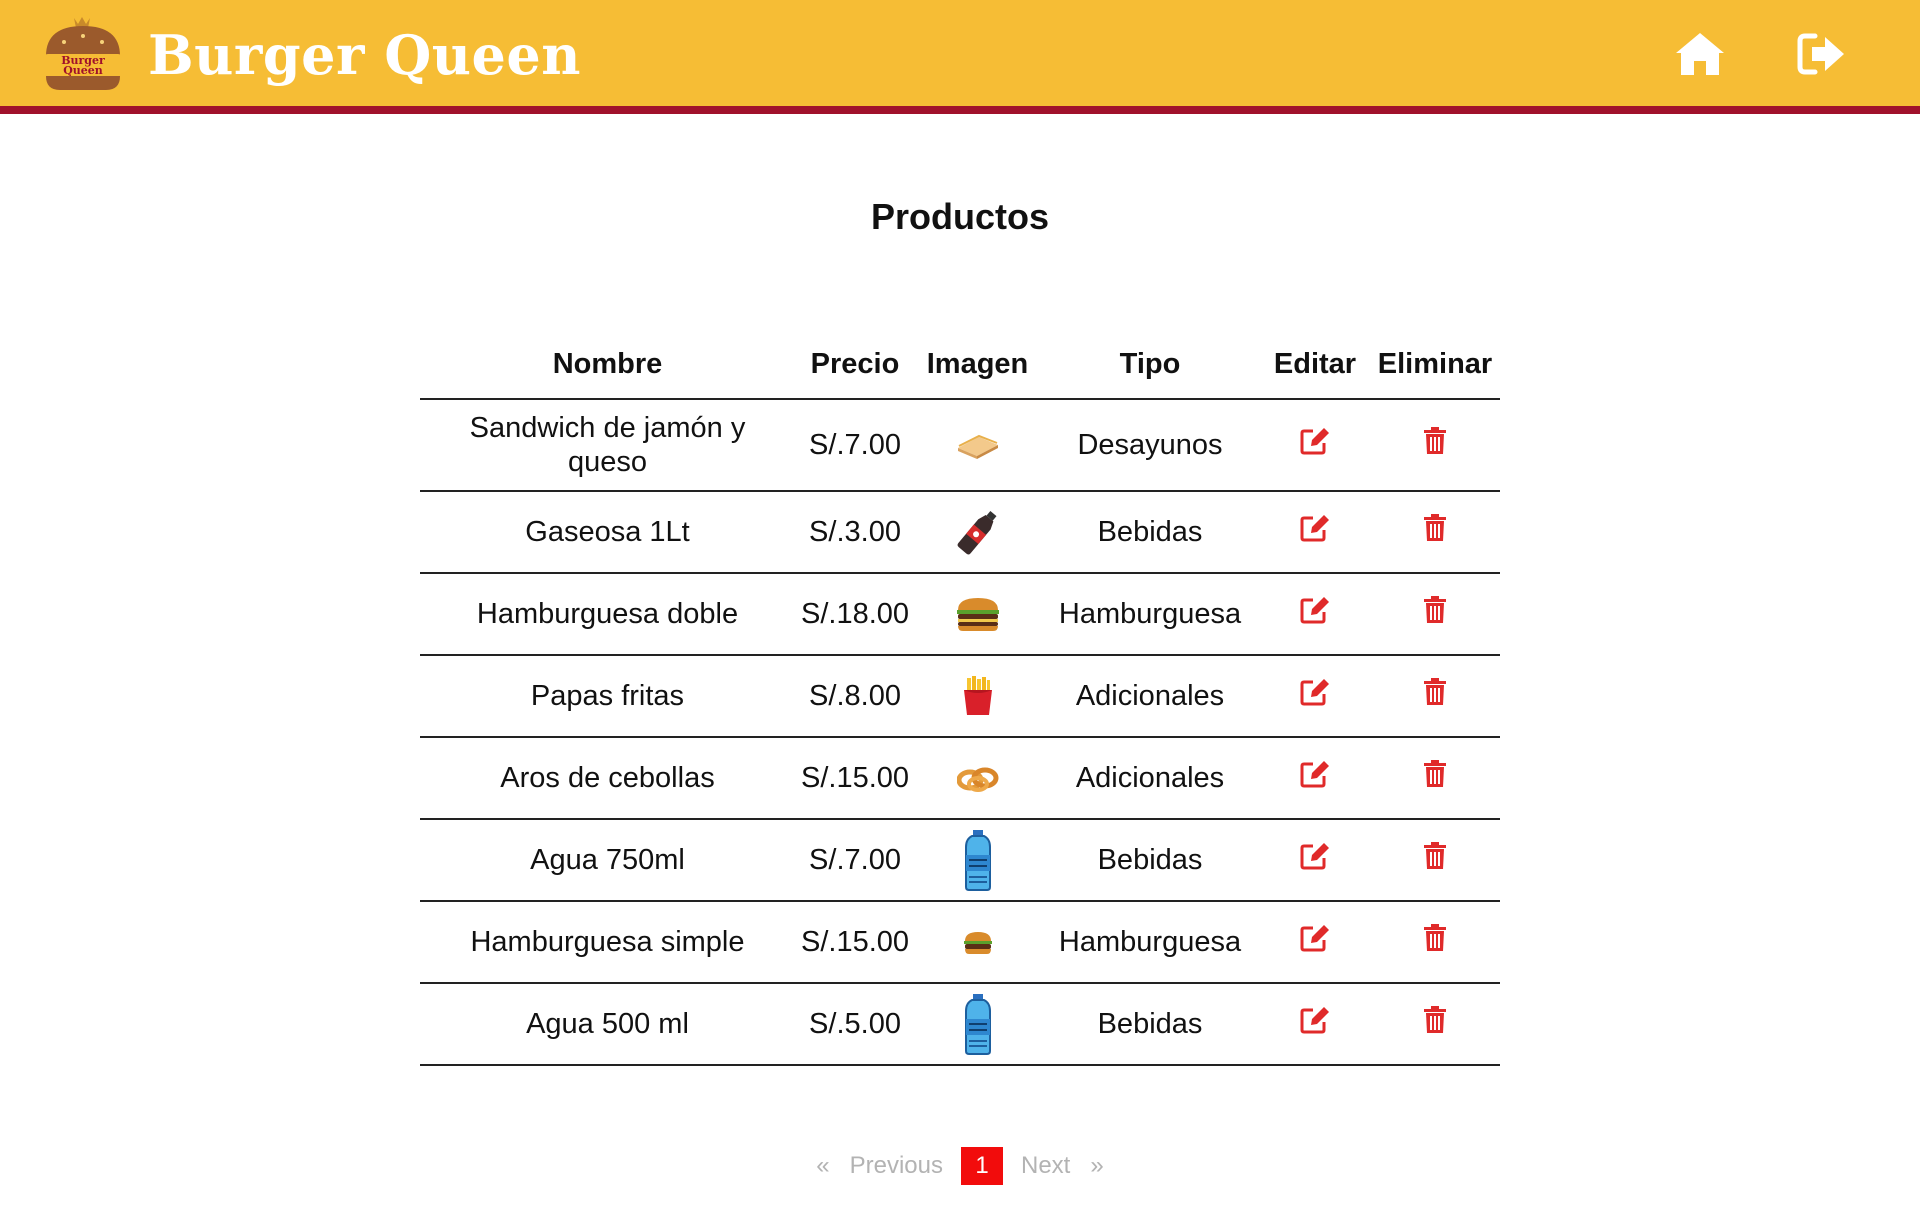 This screenshot has height=1209, width=1920. I want to click on french-fries-image, so click(977, 695).